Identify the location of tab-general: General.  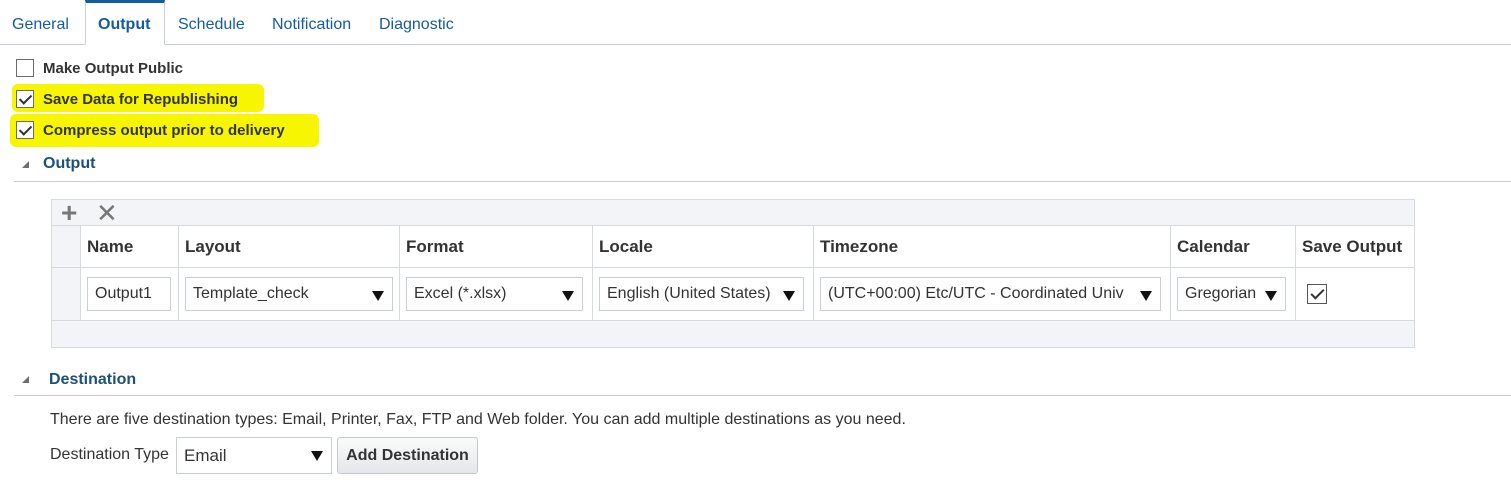
(40, 22).